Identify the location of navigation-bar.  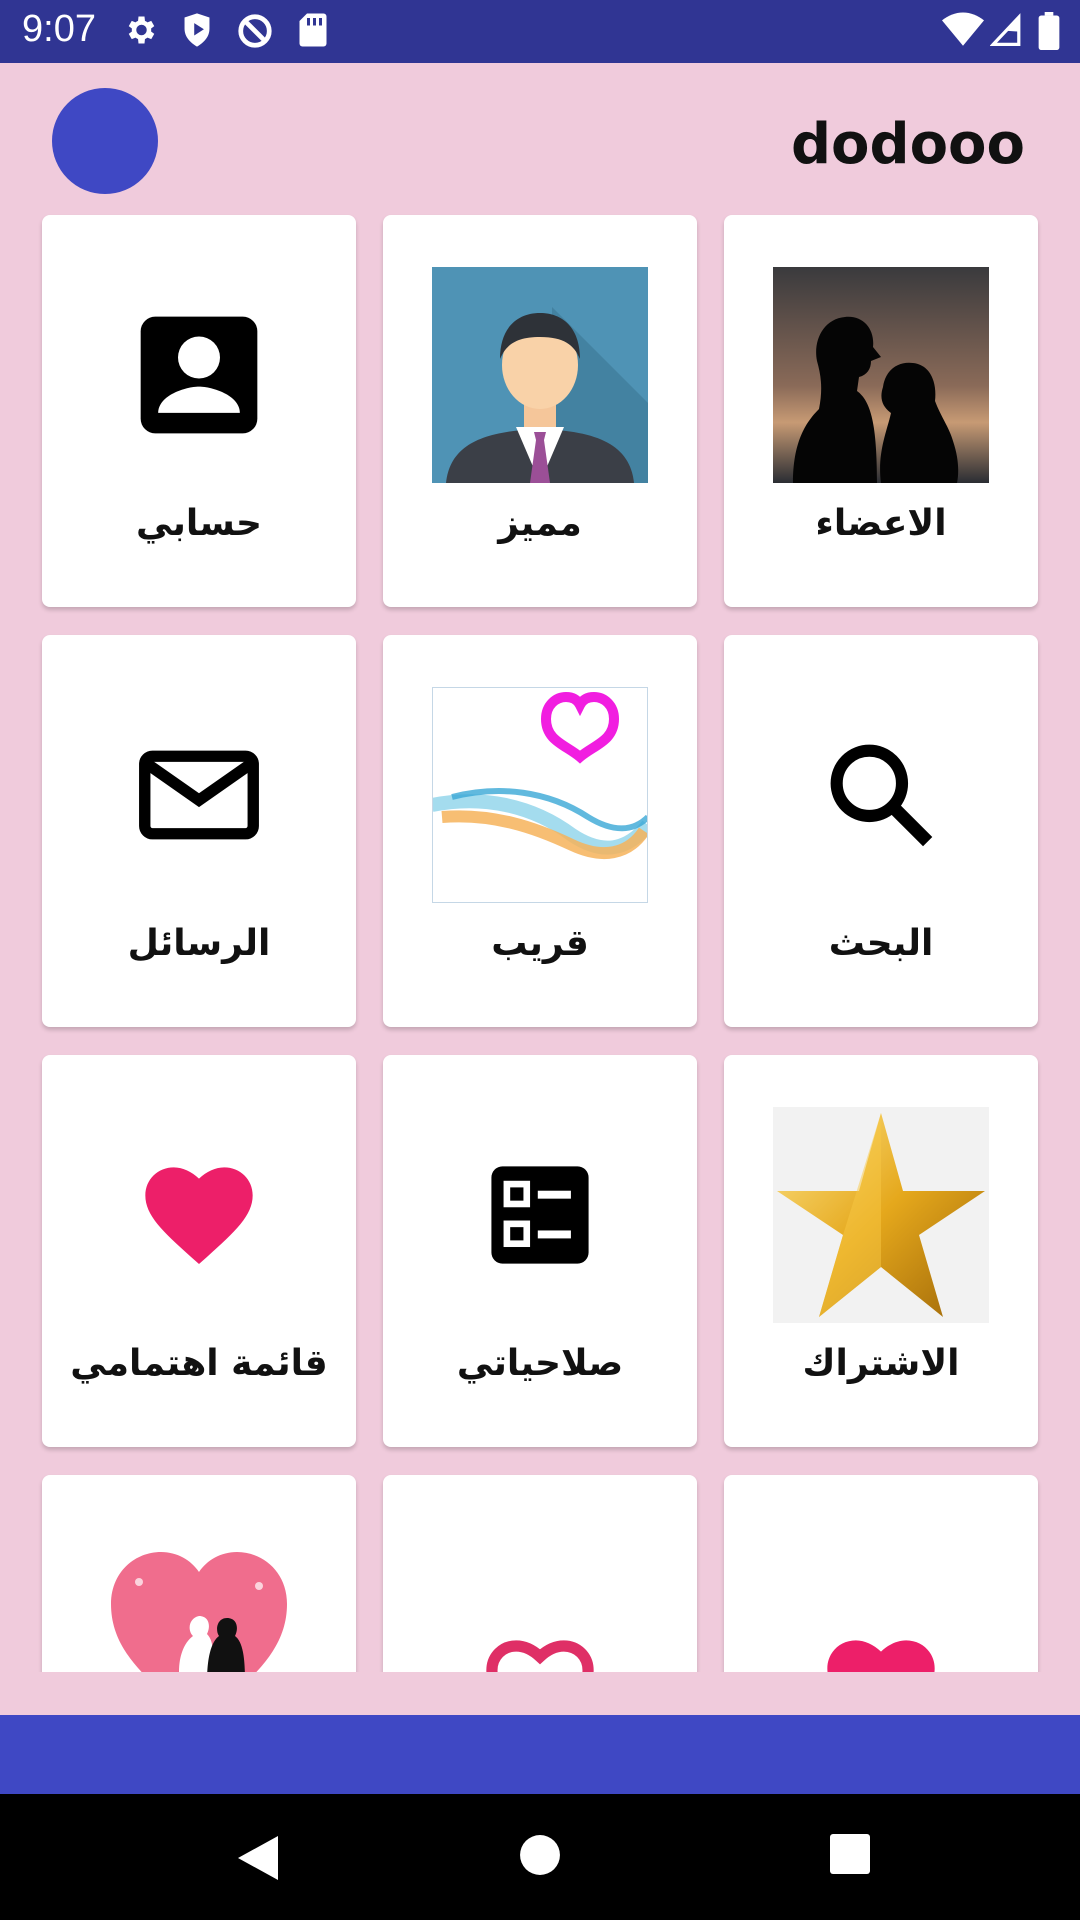
(540, 1857).